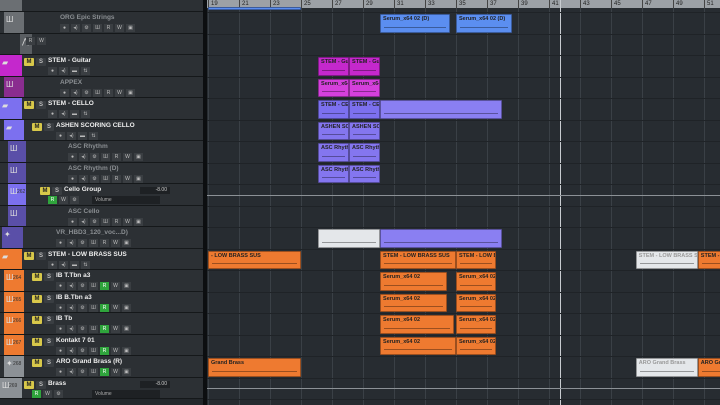 This screenshot has height=405, width=720. Describe the element at coordinates (102, 345) in the screenshot. I see `track-row: Ш 267 M S Kontakt 7 01 ● ◂) ⚙ Ш R W ▣` at that location.